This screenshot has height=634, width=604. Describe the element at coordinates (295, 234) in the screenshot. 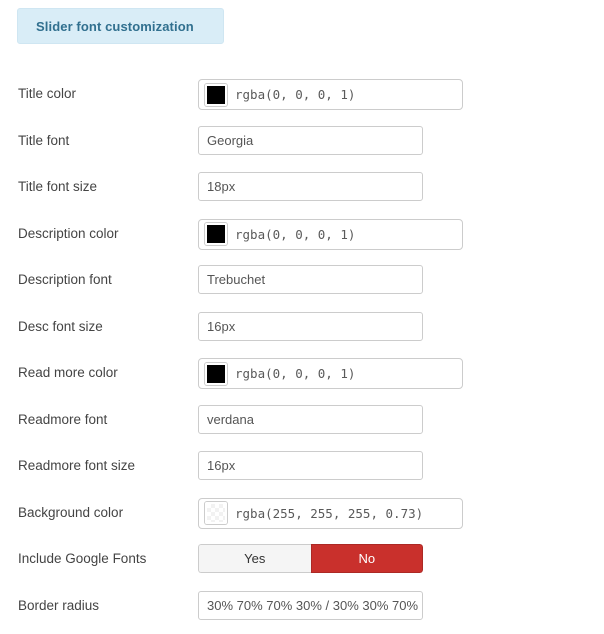

I see `color-value-description-color: rgba(0, 0, 0, 1)` at that location.